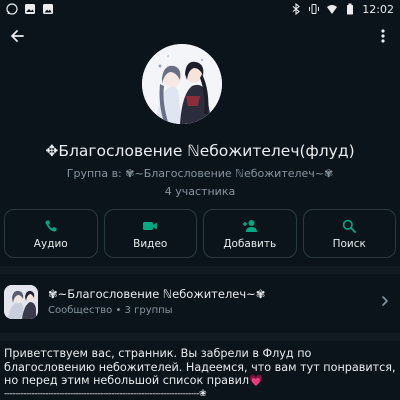 The width and height of the screenshot is (400, 400). I want to click on search-button: Поиск, so click(349, 233).